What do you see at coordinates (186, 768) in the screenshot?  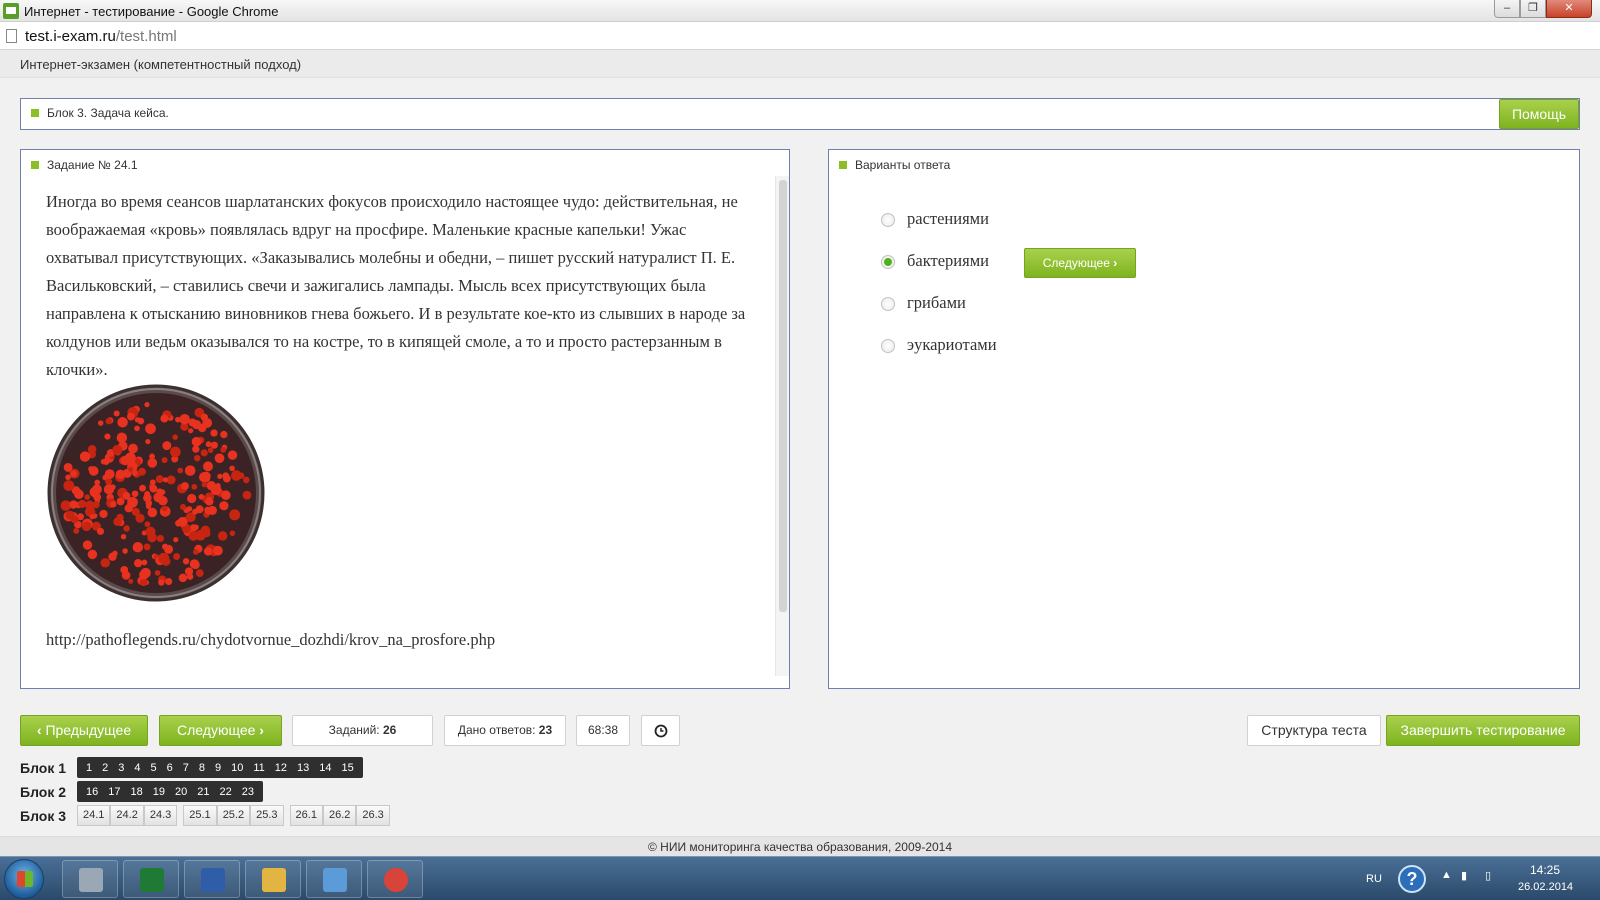 I see `question-nav-7: 7` at bounding box center [186, 768].